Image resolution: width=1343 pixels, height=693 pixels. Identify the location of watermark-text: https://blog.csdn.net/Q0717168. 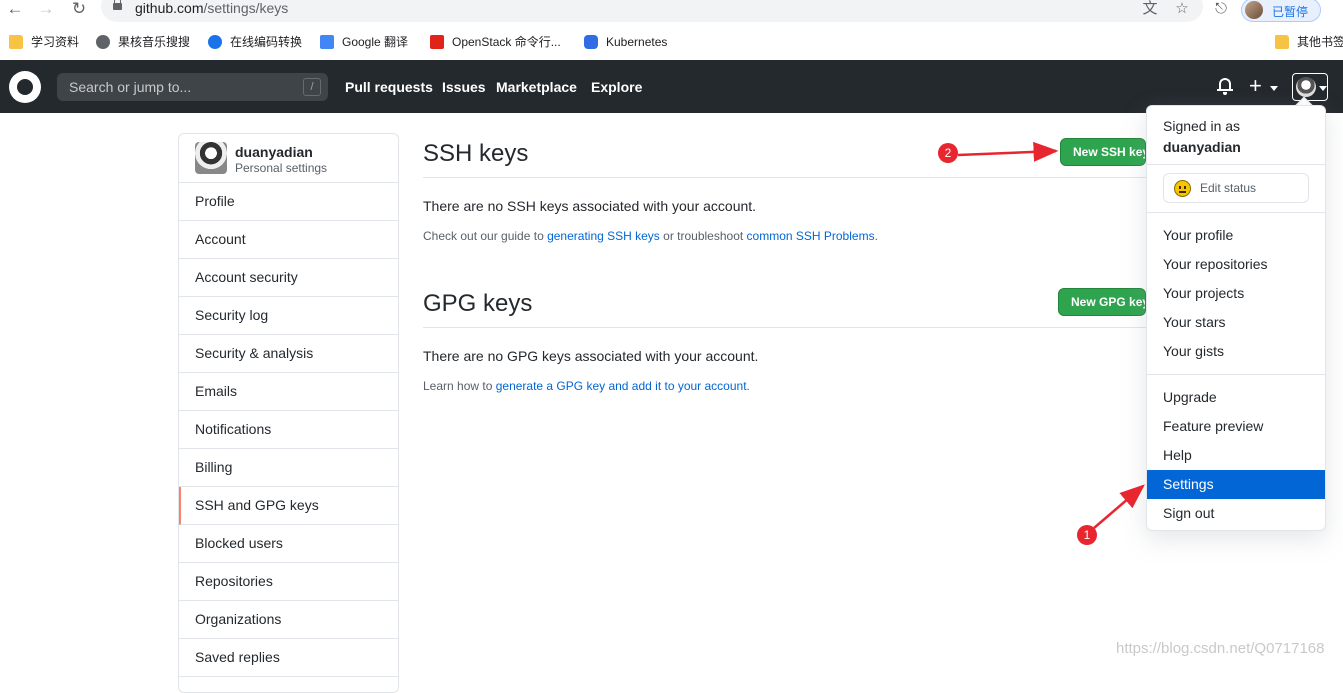
(1220, 648).